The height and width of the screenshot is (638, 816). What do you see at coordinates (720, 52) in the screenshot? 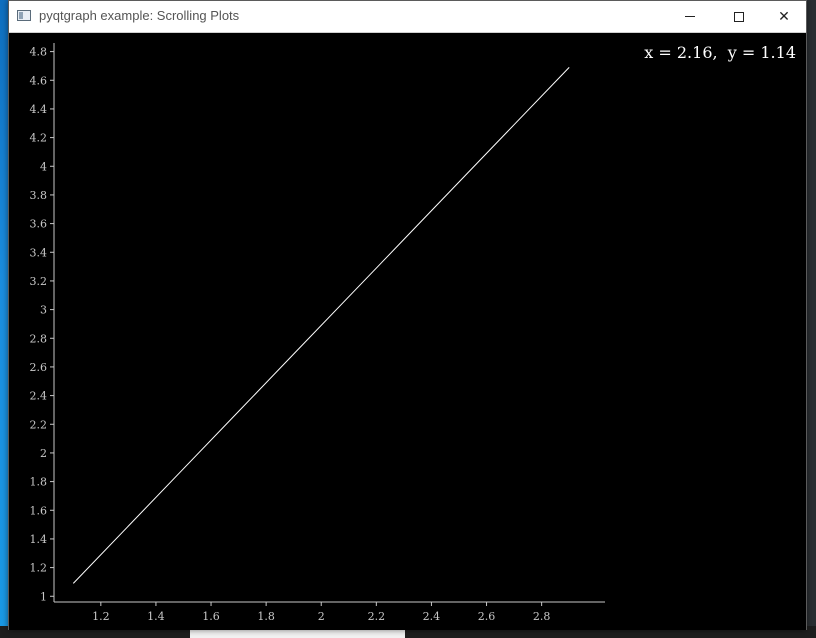
I see `coordinate-readout: x = 2.16, y = 1.14` at bounding box center [720, 52].